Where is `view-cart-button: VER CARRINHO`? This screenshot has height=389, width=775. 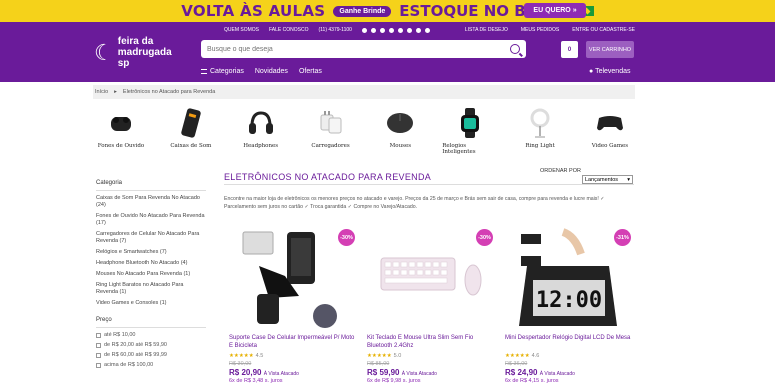
view-cart-button: VER CARRINHO is located at coordinates (610, 49).